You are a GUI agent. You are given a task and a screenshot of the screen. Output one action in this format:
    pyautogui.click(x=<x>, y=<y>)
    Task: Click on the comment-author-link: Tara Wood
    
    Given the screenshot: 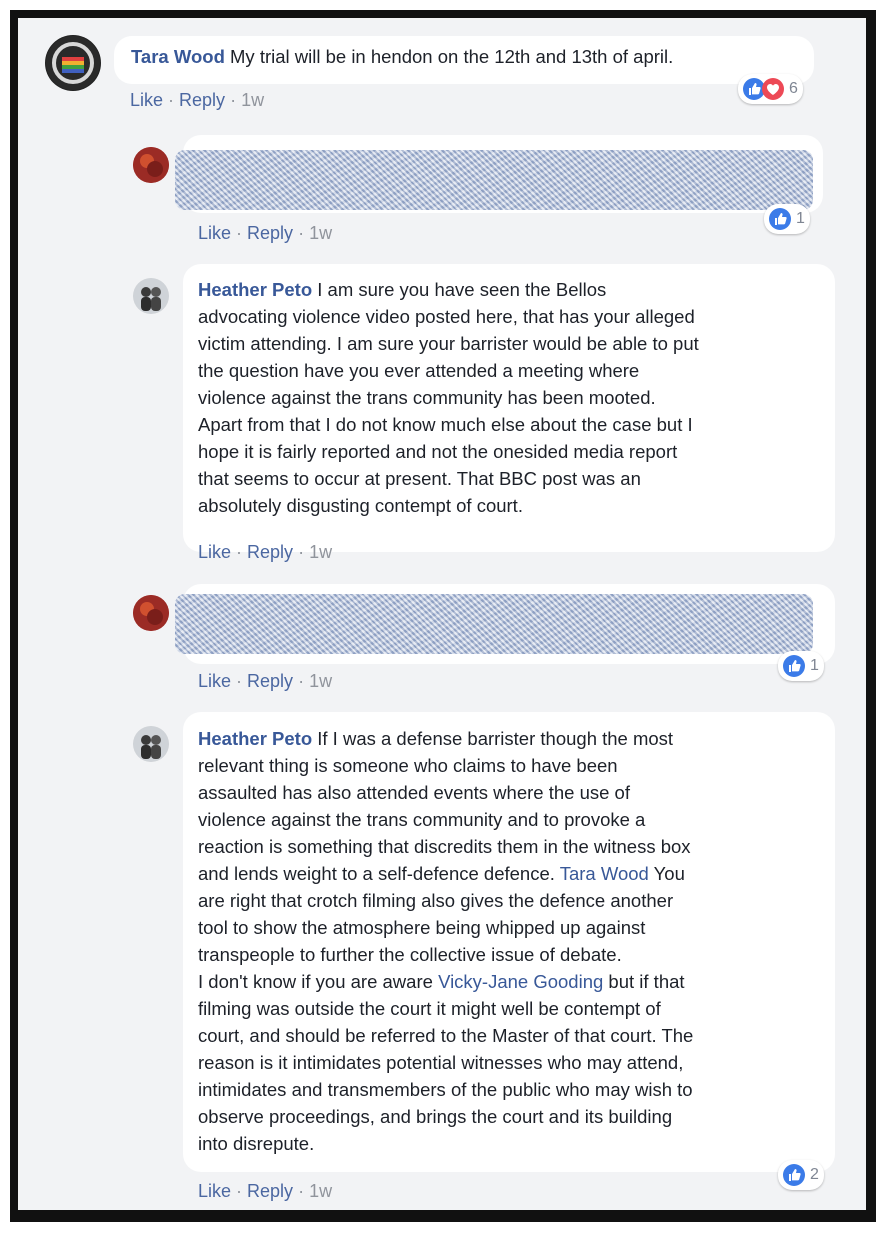 What is the action you would take?
    pyautogui.click(x=178, y=56)
    